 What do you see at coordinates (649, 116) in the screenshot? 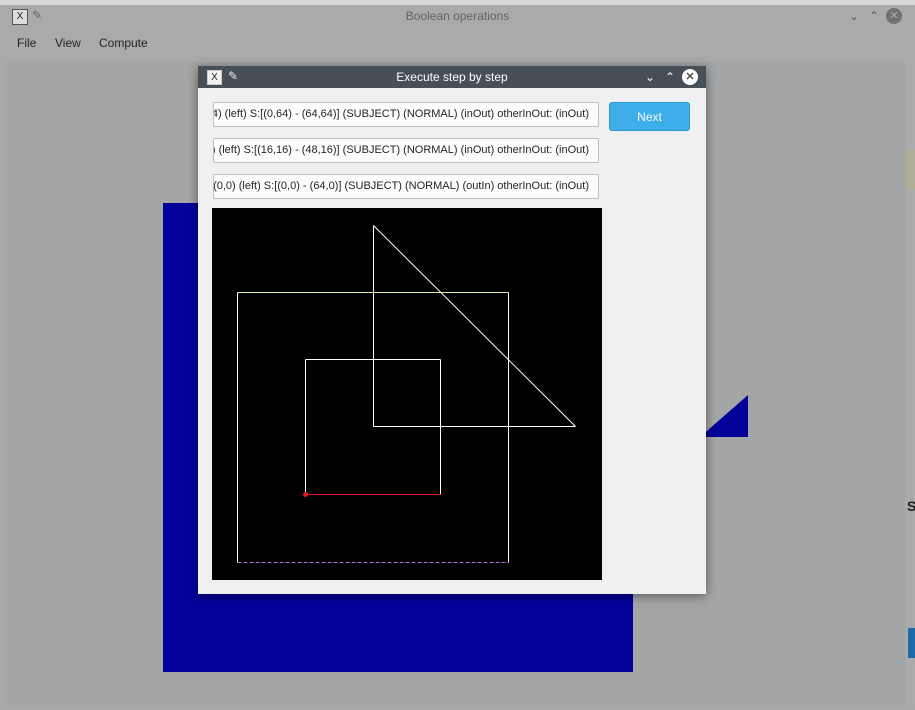
I see `next-button: Next` at bounding box center [649, 116].